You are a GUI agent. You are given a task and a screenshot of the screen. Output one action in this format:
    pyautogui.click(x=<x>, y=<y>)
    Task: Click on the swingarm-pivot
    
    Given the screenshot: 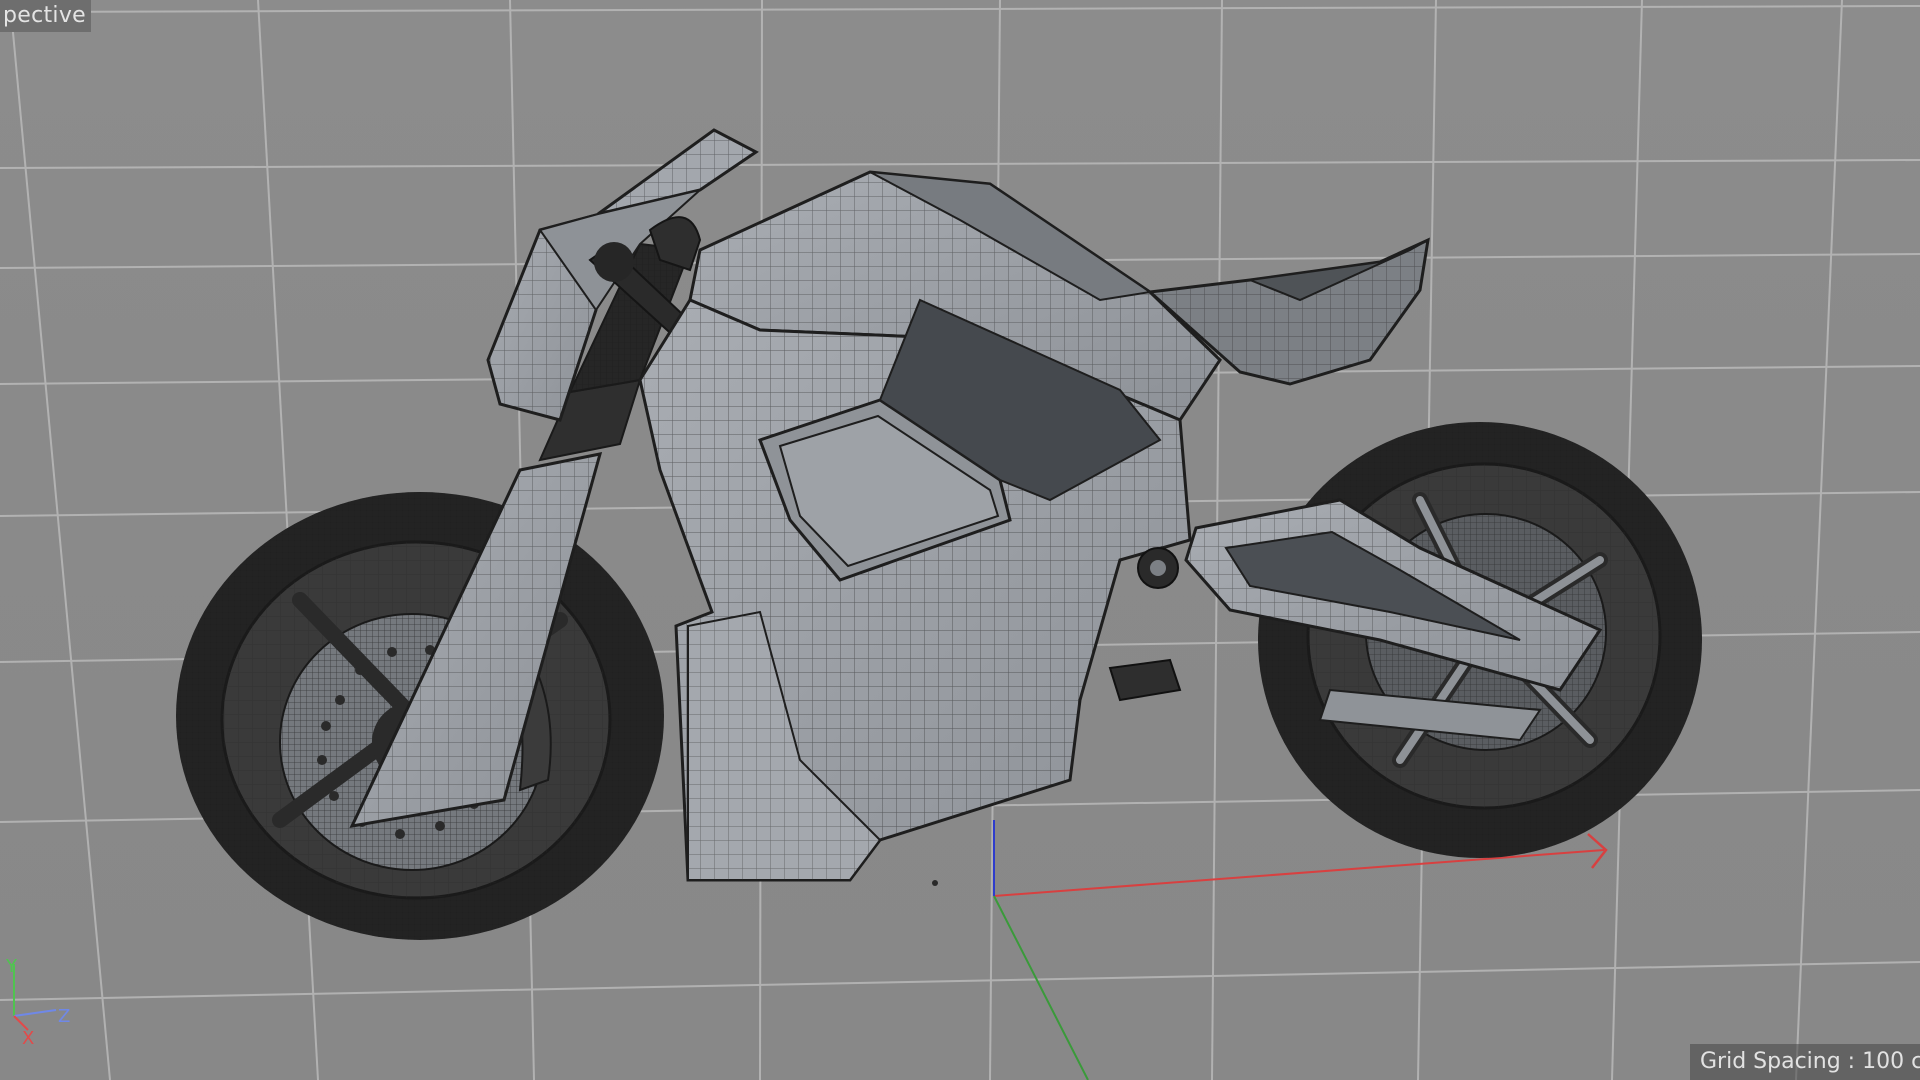 What is the action you would take?
    pyautogui.click(x=1145, y=624)
    